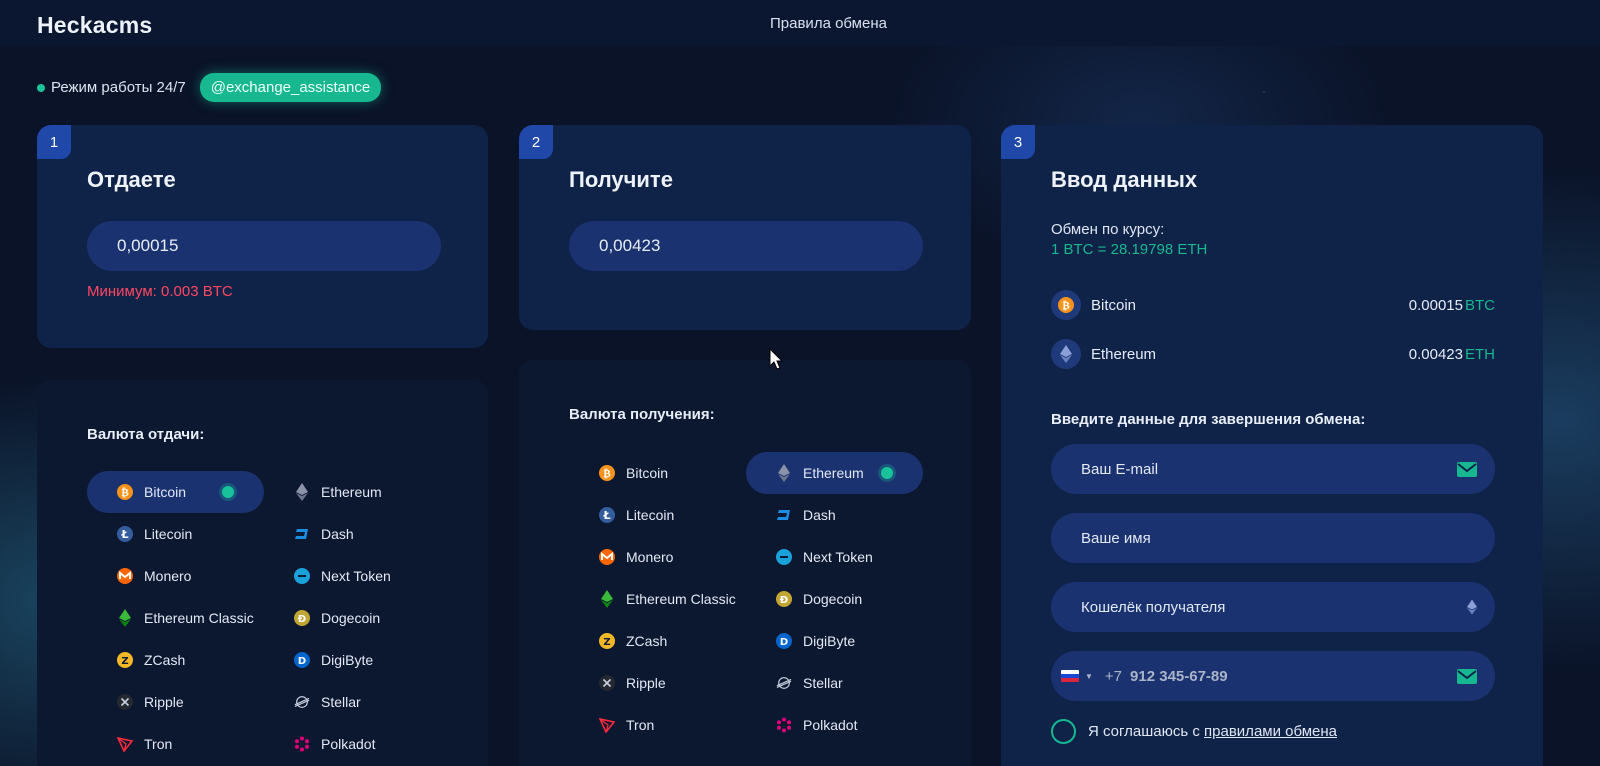 The width and height of the screenshot is (1600, 766). Describe the element at coordinates (1435, 305) in the screenshot. I see `summary-amount-value: 0.00015` at that location.